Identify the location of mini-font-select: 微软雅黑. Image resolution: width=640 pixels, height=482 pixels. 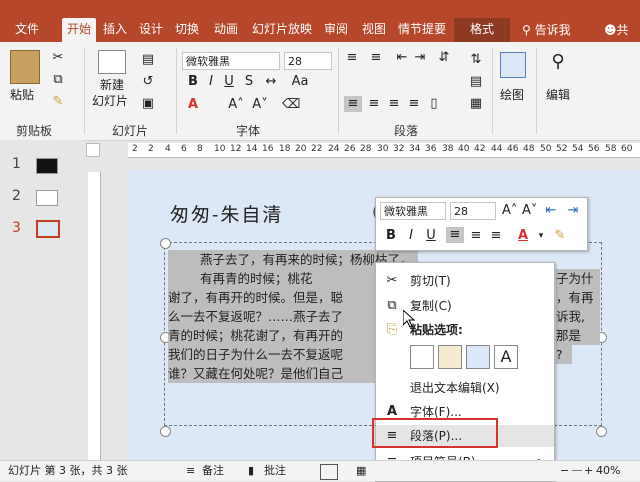
(413, 211).